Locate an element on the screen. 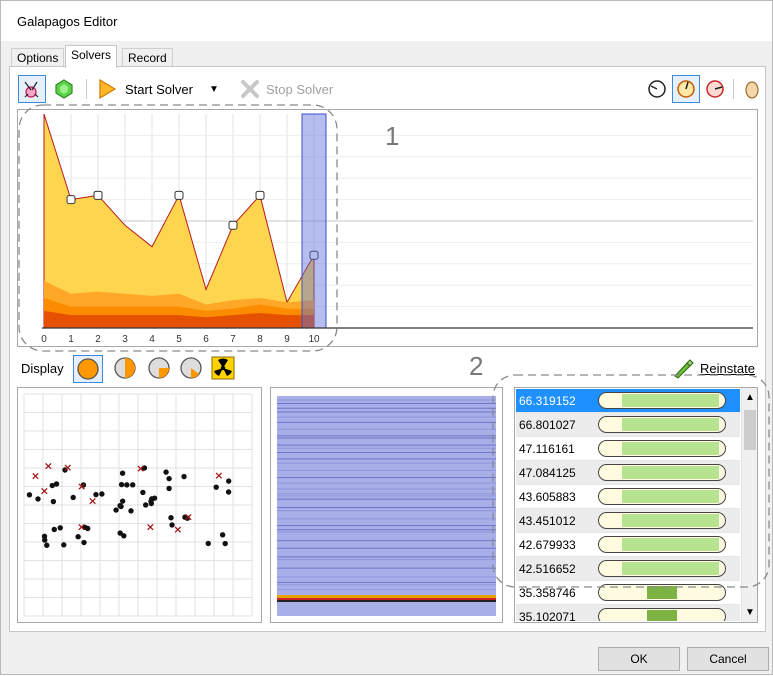  cancel-button: Cancel is located at coordinates (728, 659).